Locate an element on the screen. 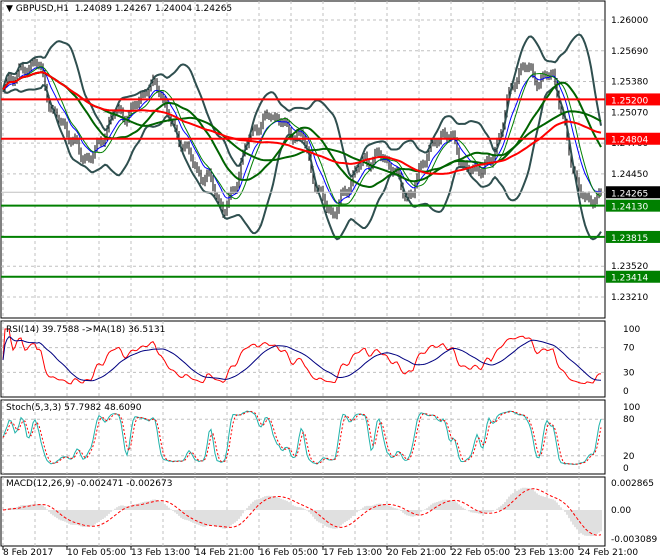 This screenshot has height=560, width=660. rsi-line is located at coordinates (302, 356).